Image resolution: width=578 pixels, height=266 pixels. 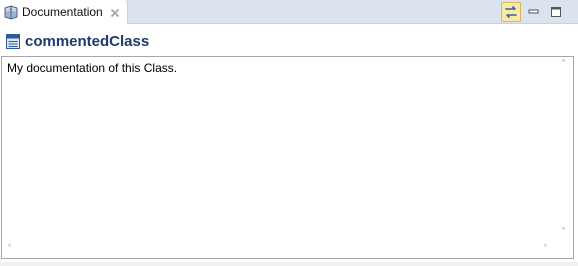 I want to click on link-with-editor-button, so click(x=511, y=12).